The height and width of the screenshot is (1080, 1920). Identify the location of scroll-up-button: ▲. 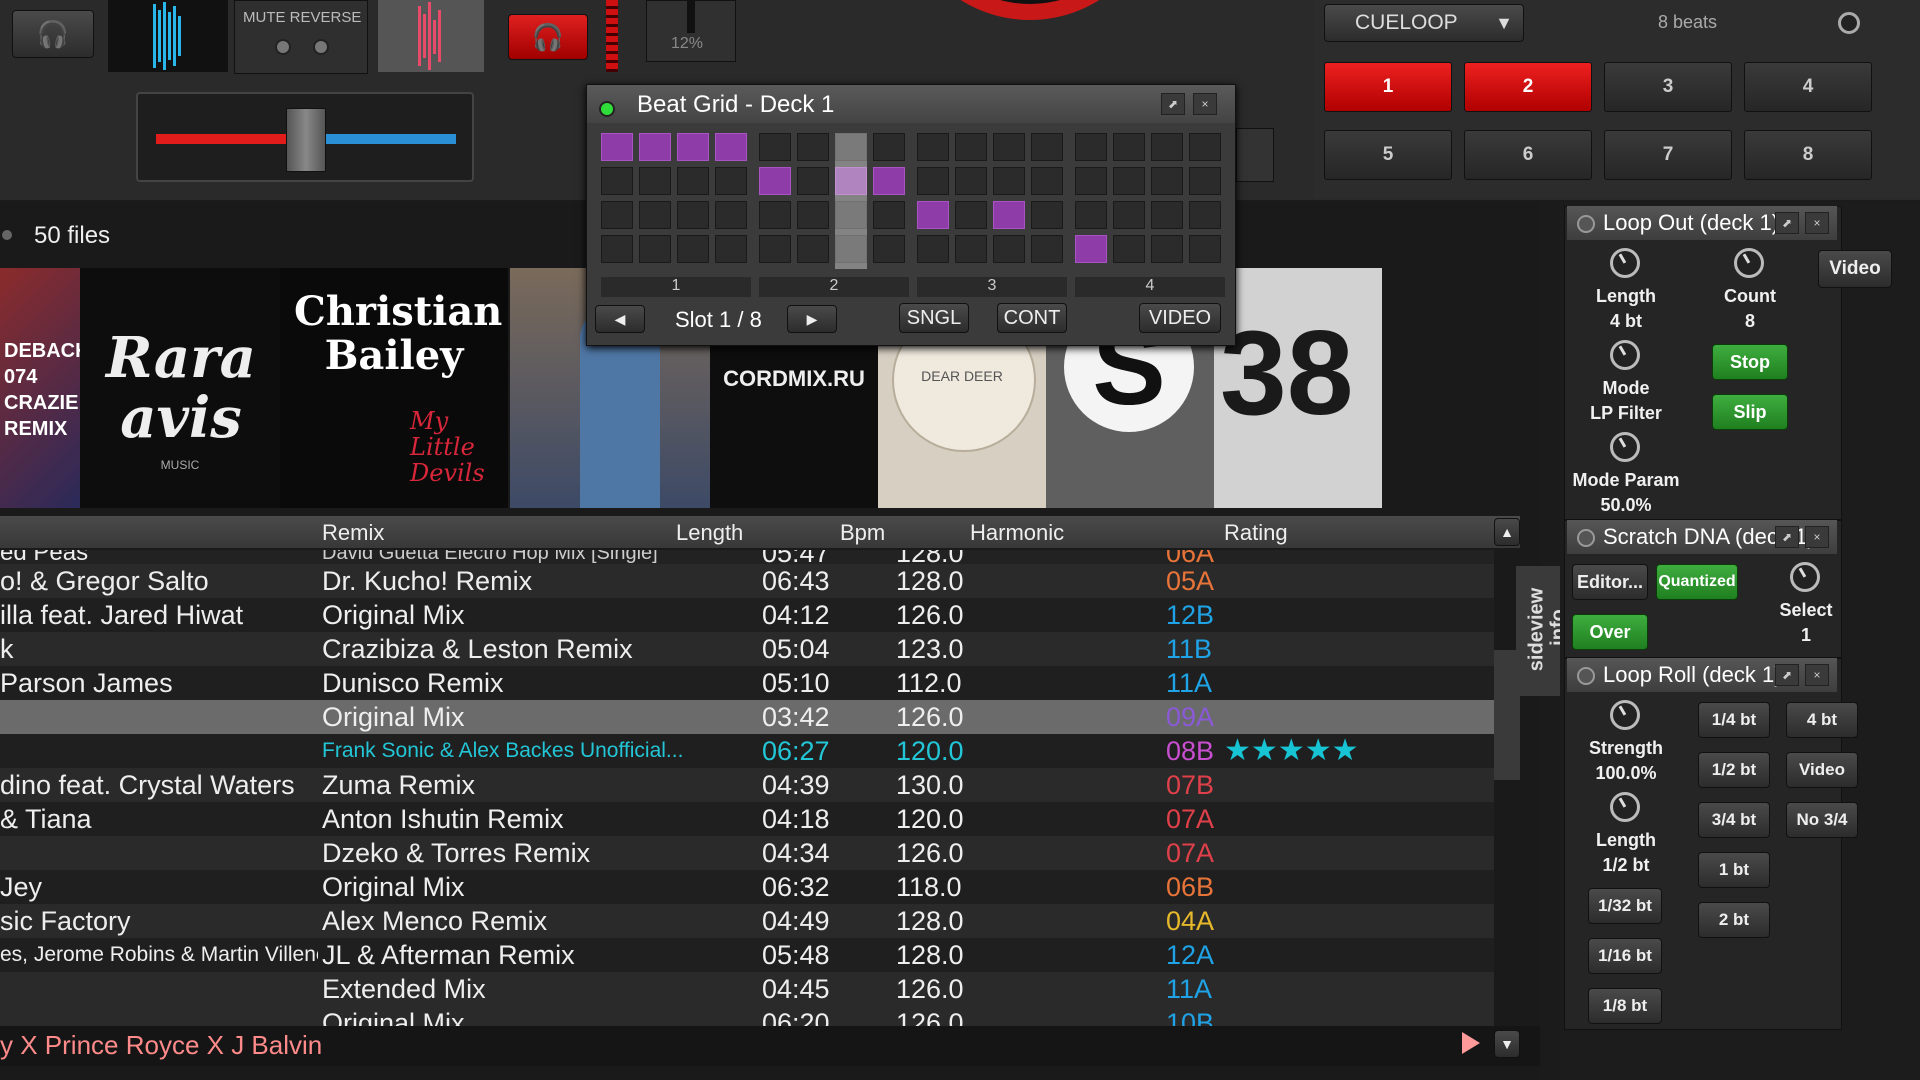
(1507, 532).